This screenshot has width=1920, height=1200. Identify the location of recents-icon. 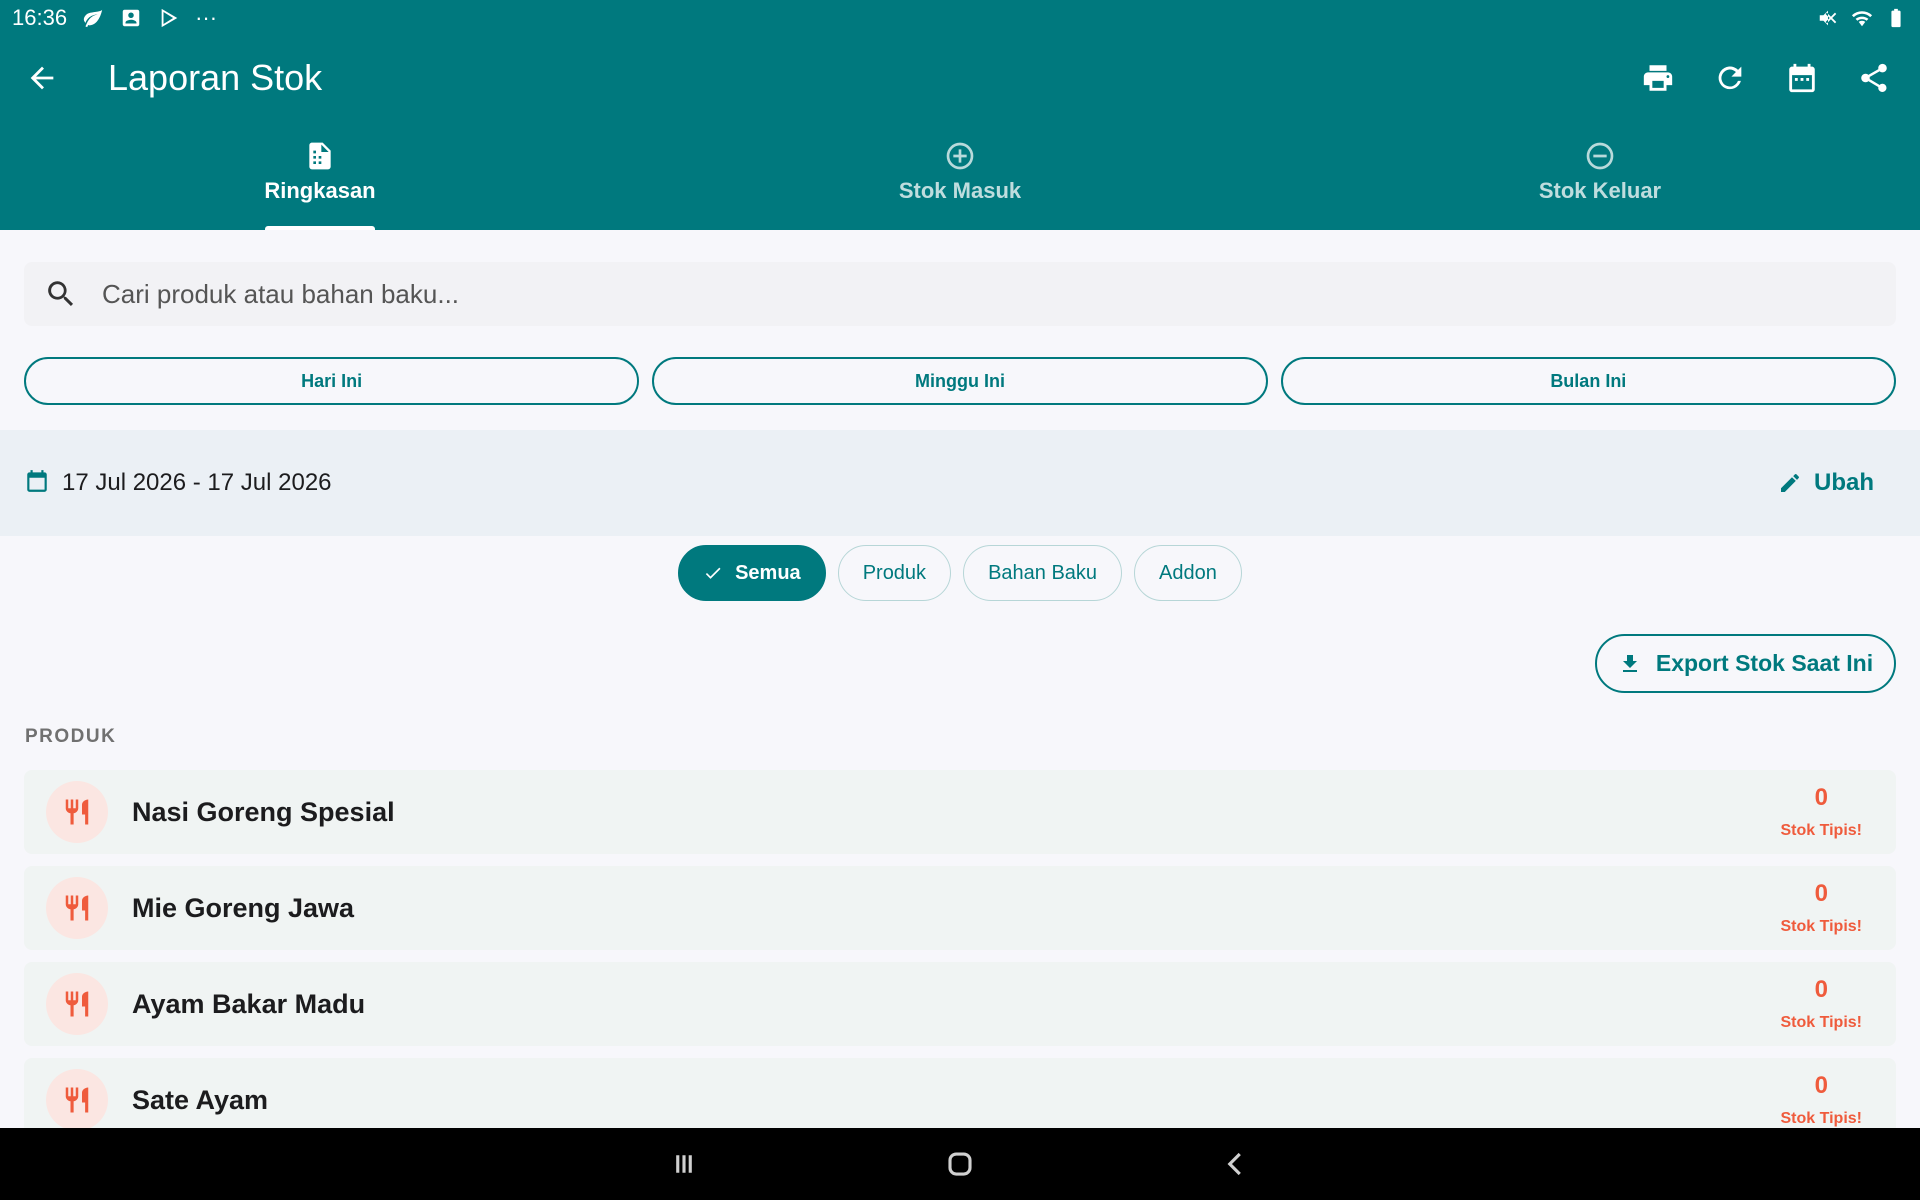
(684, 1164).